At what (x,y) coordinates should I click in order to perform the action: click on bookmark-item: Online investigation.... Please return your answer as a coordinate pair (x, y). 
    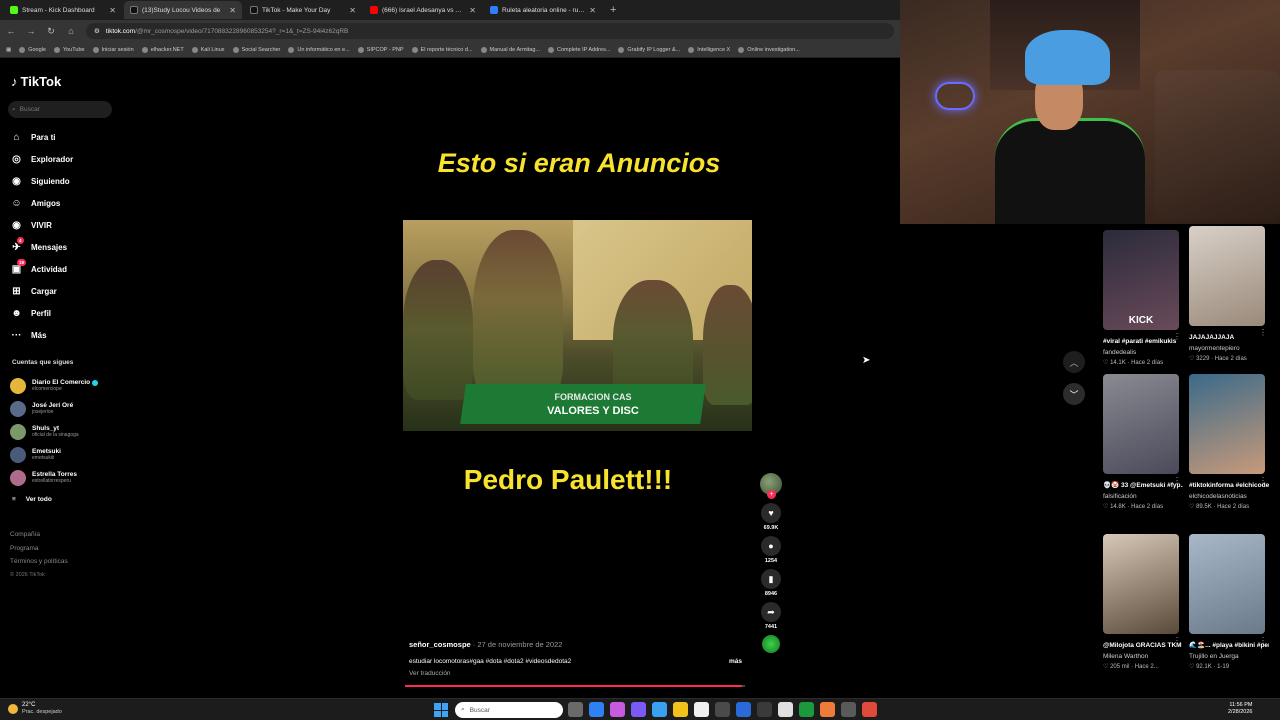
    Looking at the image, I should click on (769, 49).